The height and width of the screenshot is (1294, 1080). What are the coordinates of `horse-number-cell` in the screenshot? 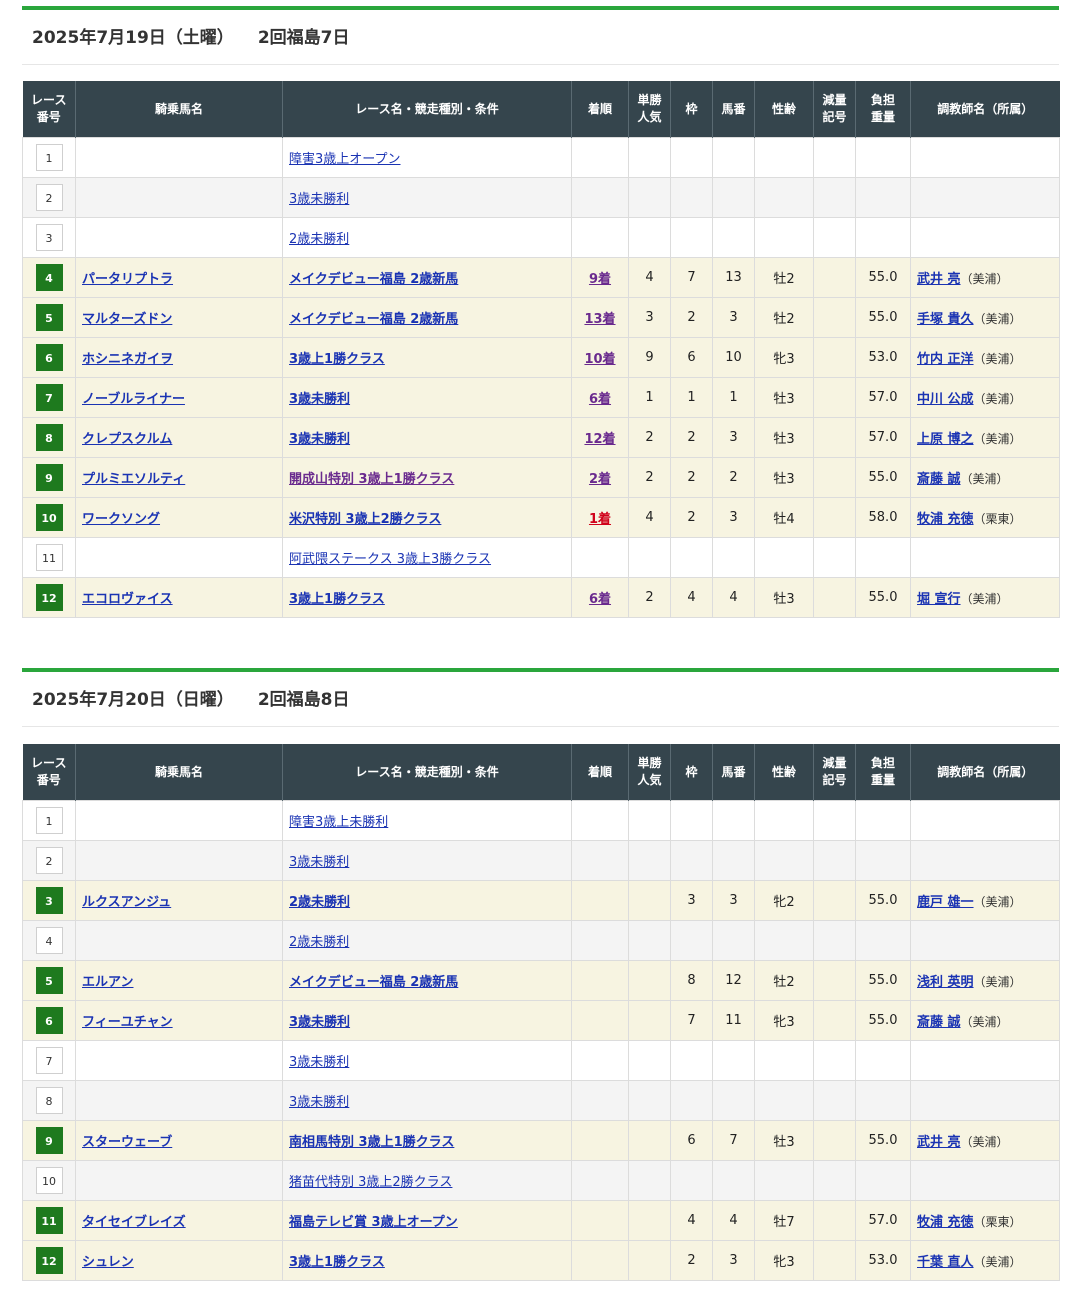 It's located at (733, 1180).